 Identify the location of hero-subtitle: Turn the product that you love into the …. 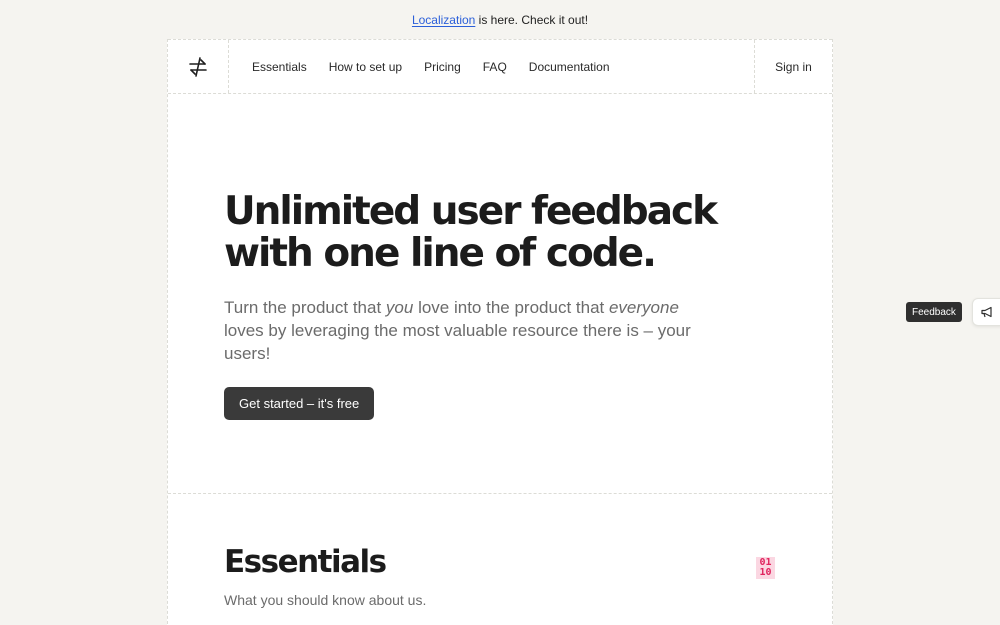
(464, 330).